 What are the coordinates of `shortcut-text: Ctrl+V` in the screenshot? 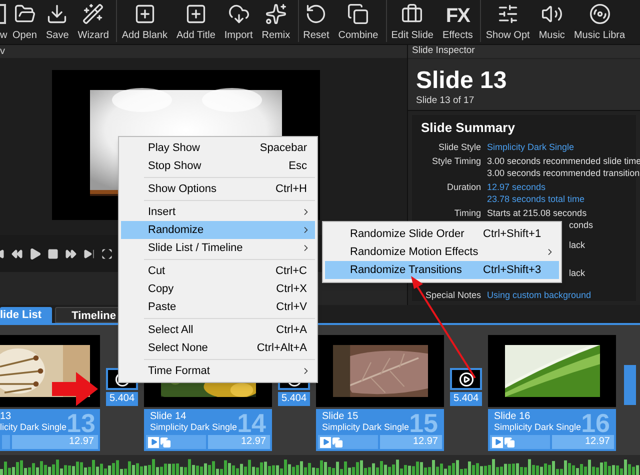 It's located at (292, 307).